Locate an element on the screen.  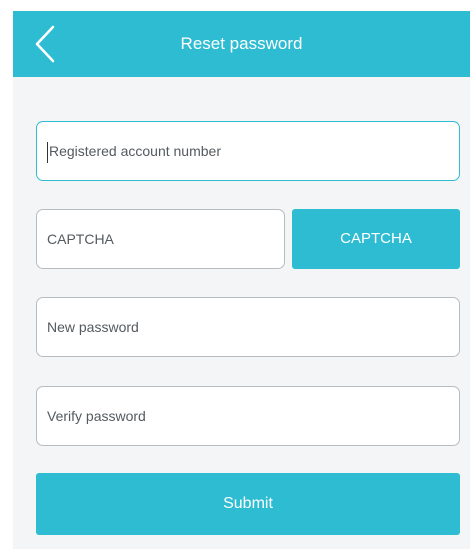
account-number-input is located at coordinates (248, 151).